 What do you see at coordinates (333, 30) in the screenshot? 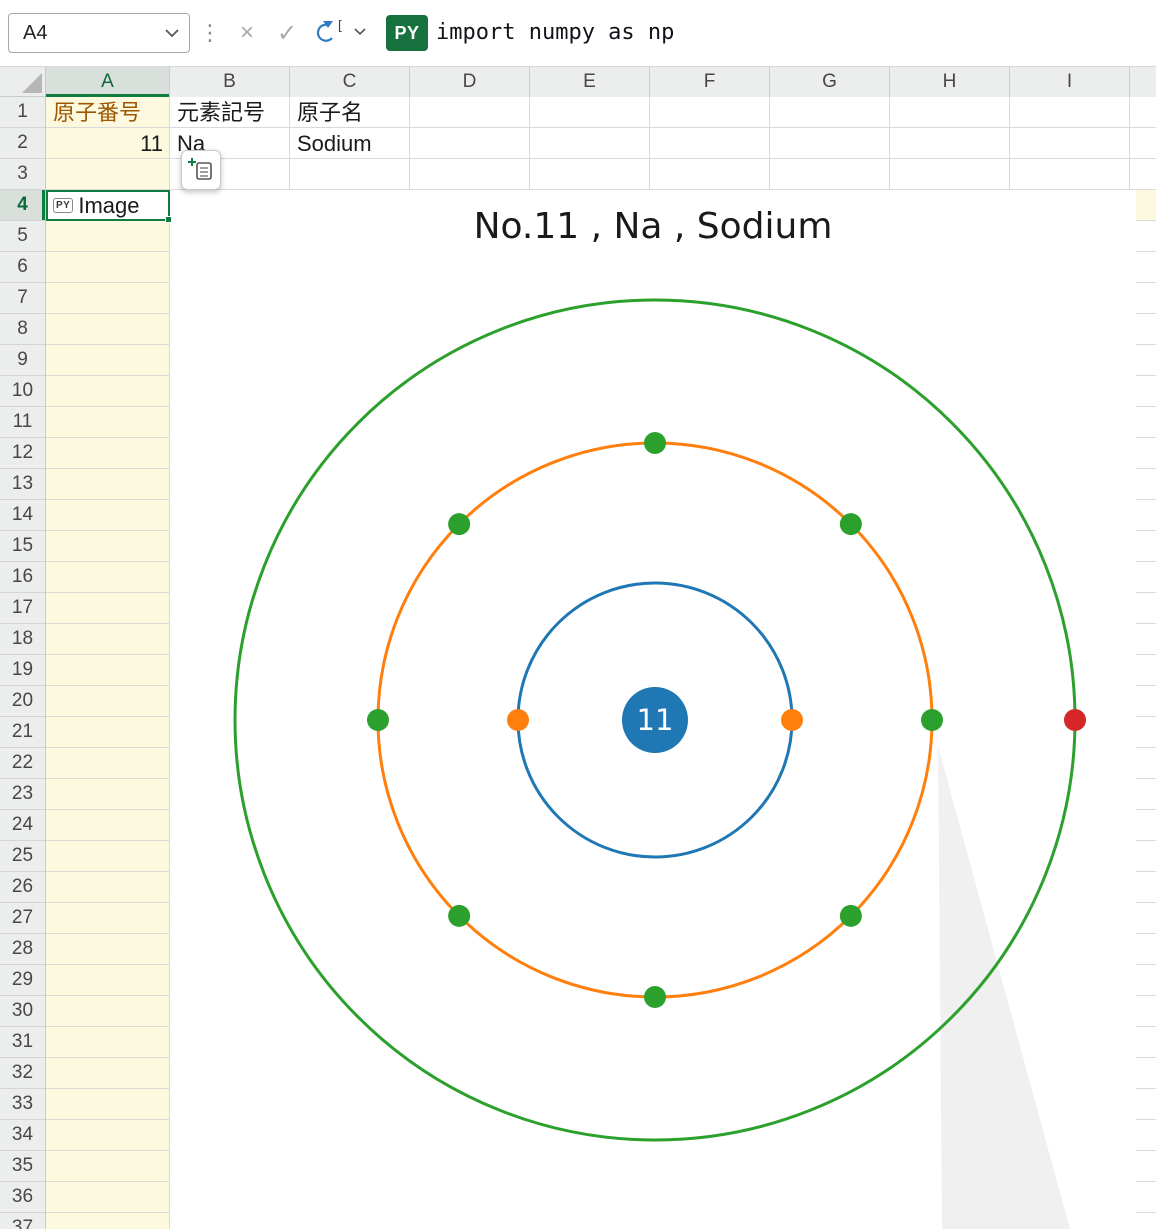
I see `python-function-icon: [ ]` at bounding box center [333, 30].